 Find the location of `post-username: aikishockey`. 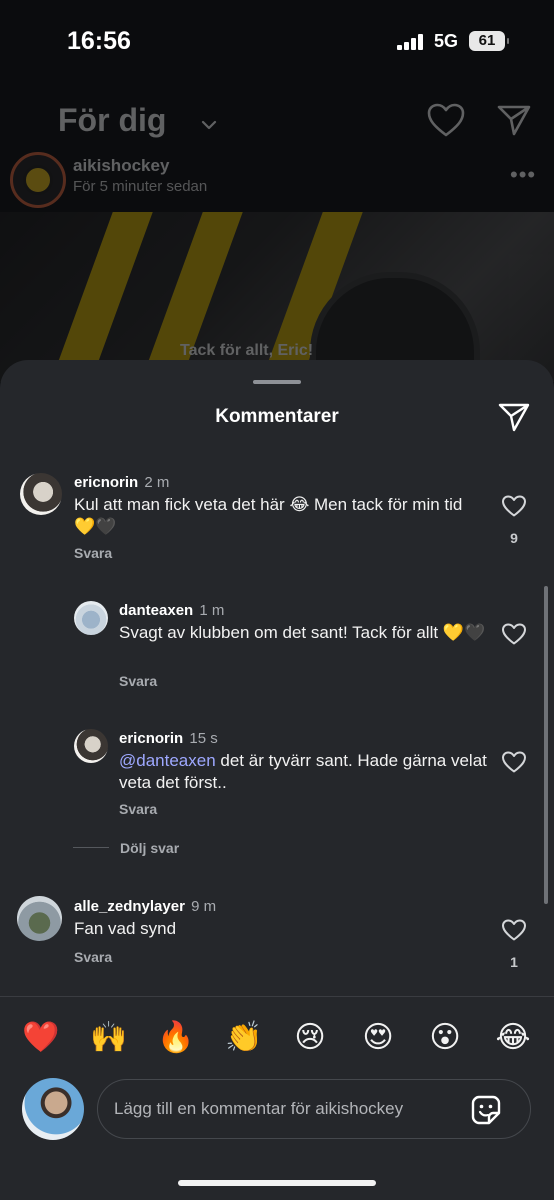

post-username: aikishockey is located at coordinates (121, 166).